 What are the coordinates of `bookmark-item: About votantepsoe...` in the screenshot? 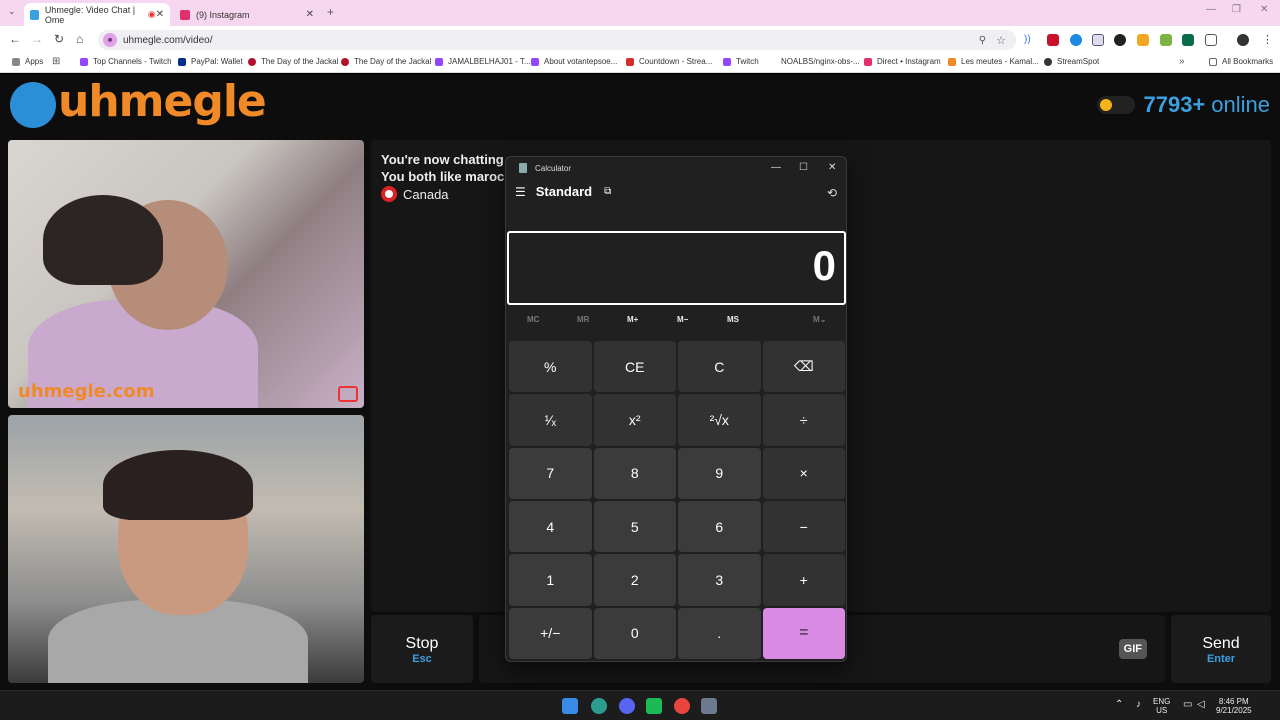 It's located at (574, 61).